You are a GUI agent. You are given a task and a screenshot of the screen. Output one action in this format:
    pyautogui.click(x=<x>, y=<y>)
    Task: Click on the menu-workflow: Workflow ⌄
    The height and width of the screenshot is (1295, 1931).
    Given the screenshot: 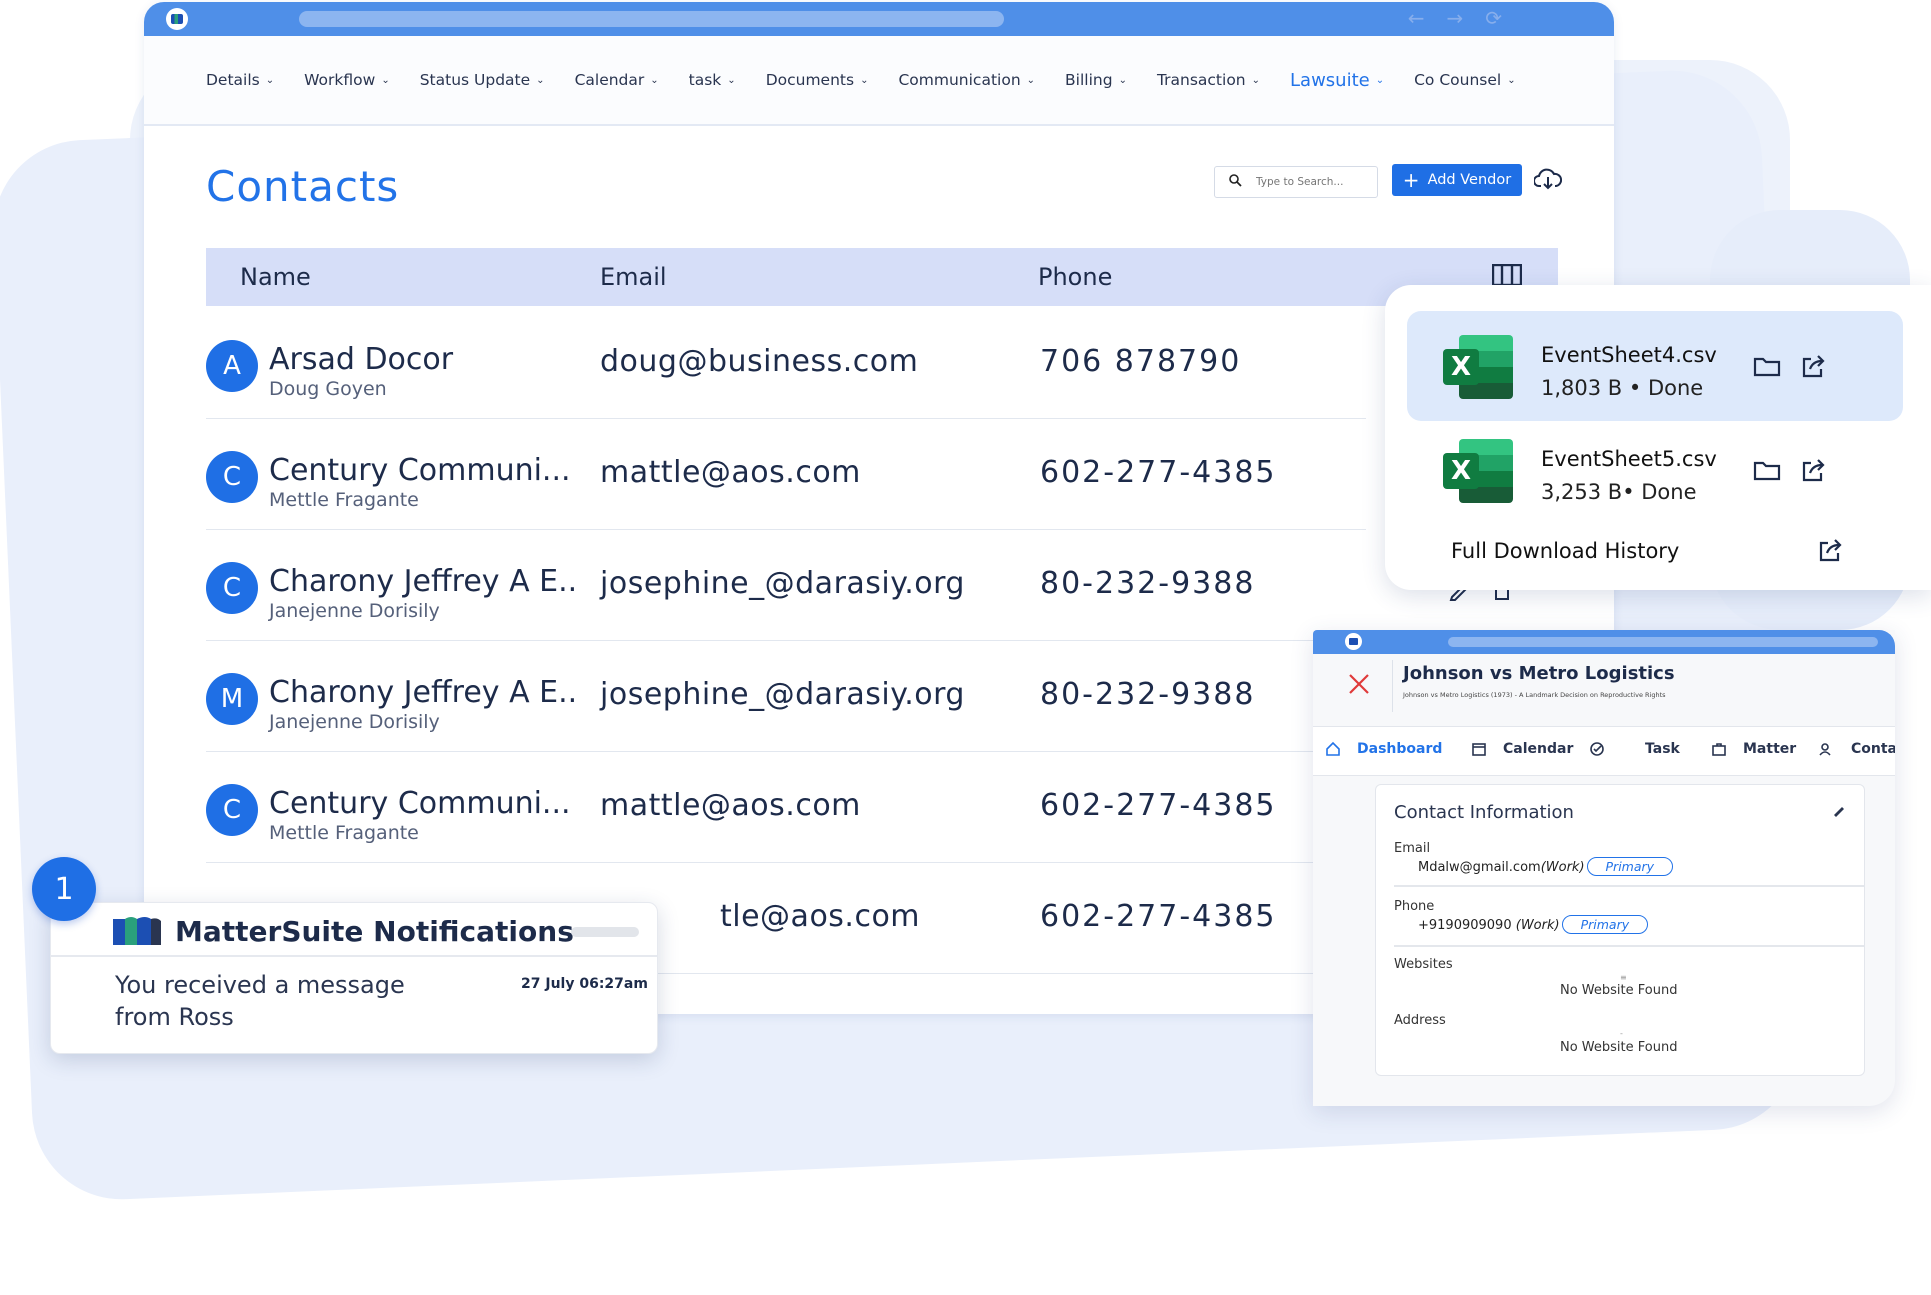 What is the action you would take?
    pyautogui.click(x=347, y=80)
    